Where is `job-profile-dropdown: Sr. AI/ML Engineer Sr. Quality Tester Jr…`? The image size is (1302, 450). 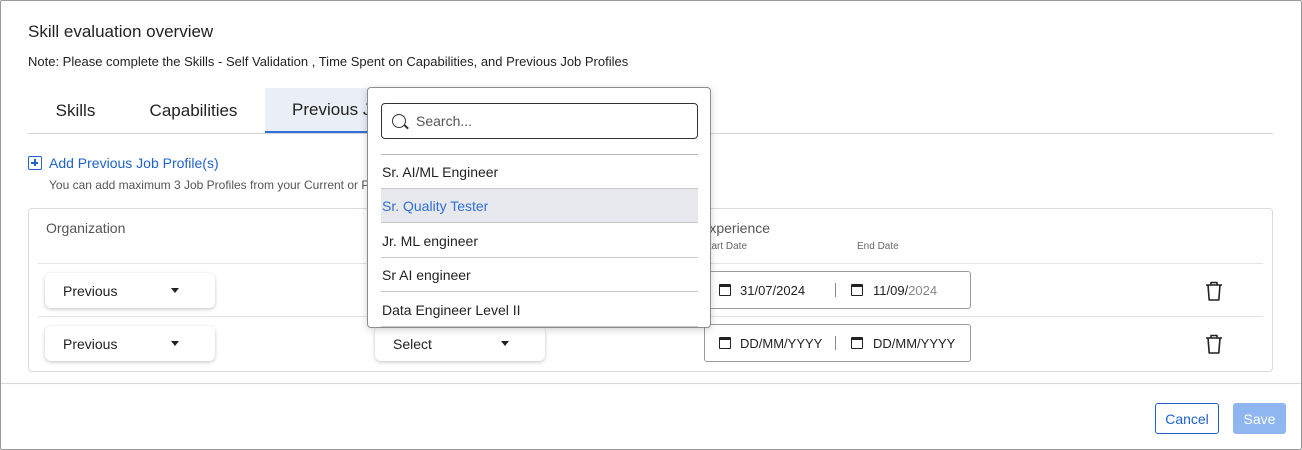 job-profile-dropdown: Sr. AI/ML Engineer Sr. Quality Tester Jr… is located at coordinates (539, 207).